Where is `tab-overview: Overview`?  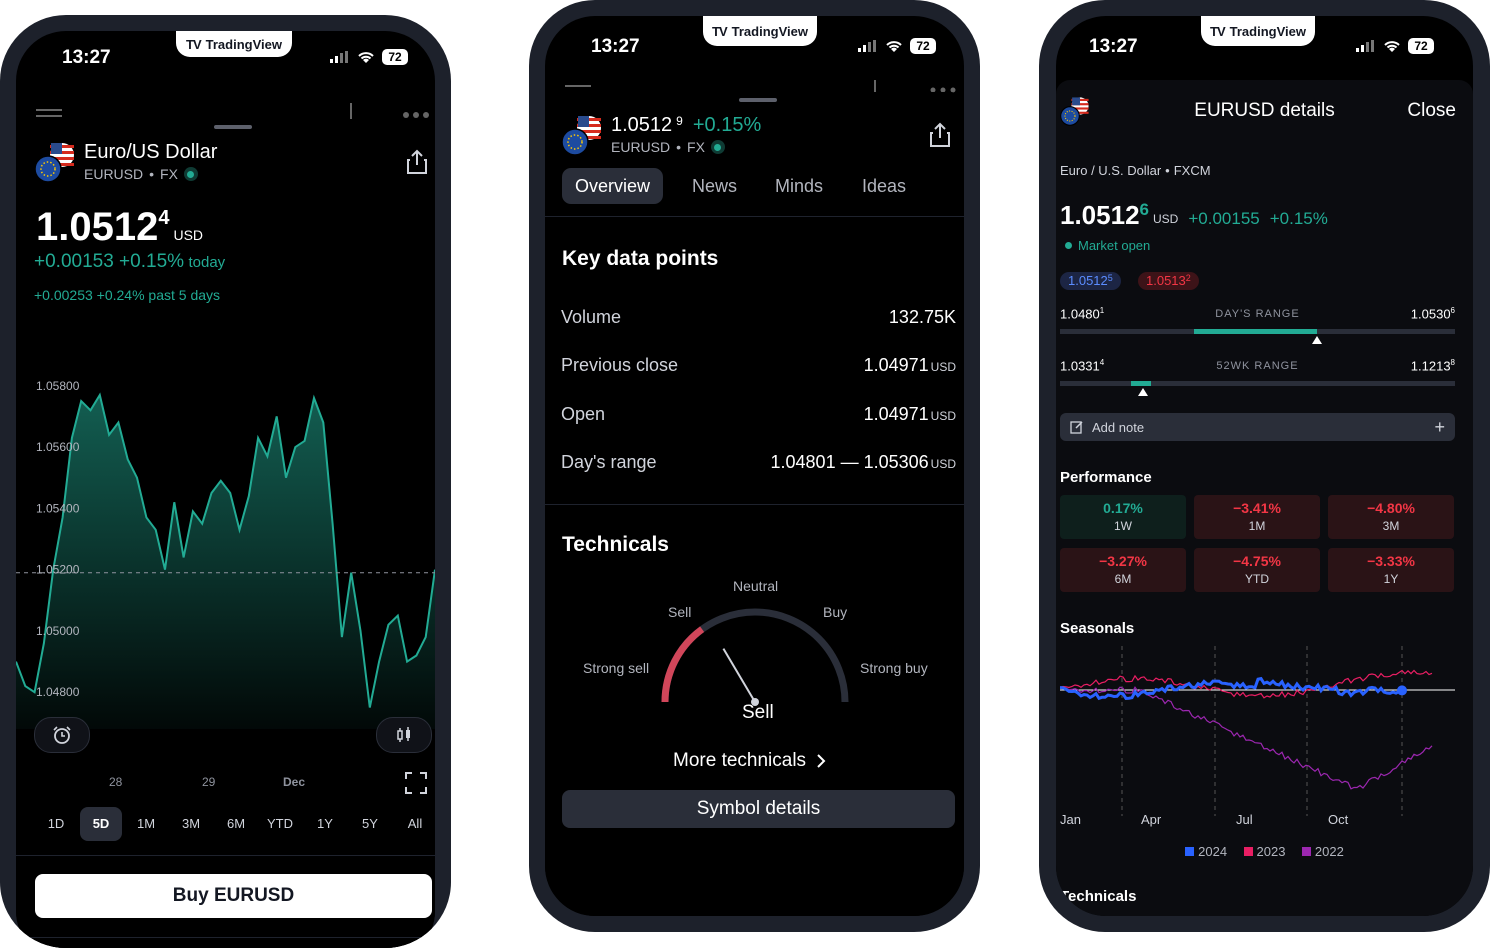
tab-overview: Overview is located at coordinates (613, 186).